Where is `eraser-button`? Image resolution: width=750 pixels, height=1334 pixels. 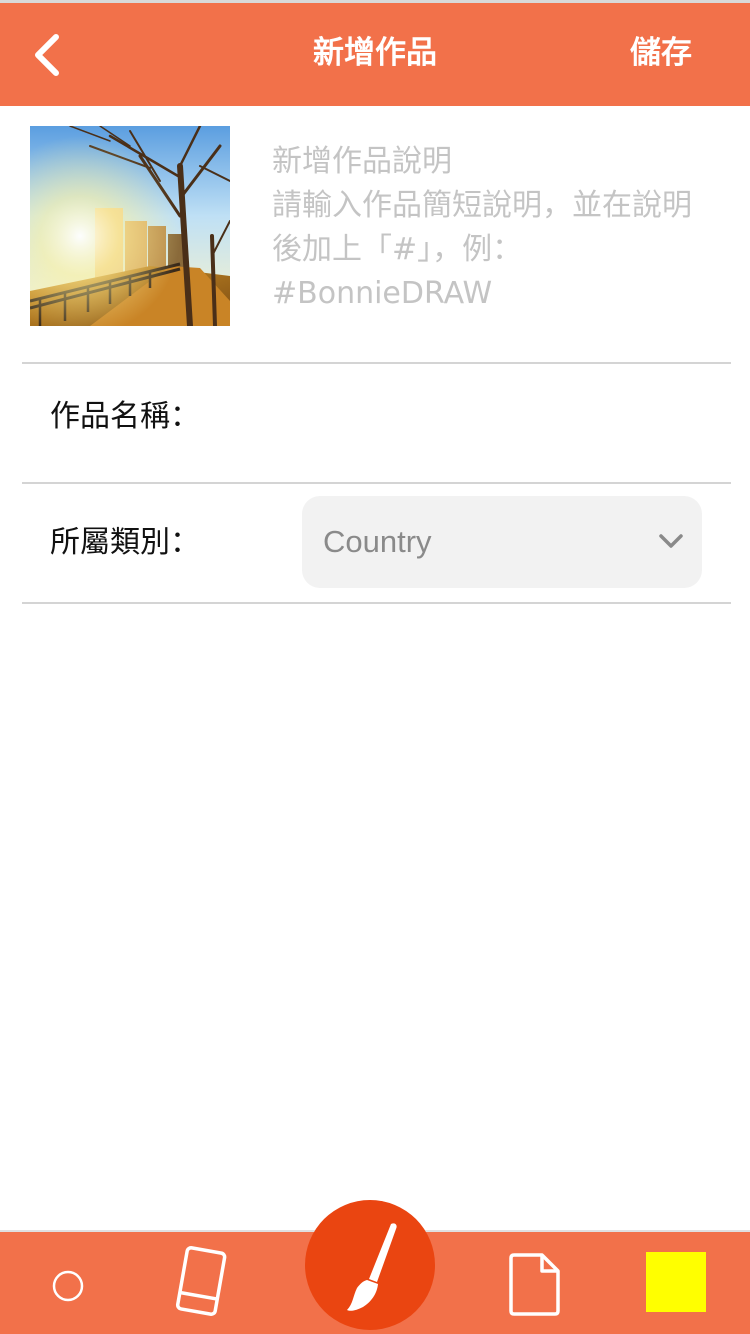 eraser-button is located at coordinates (201, 1282).